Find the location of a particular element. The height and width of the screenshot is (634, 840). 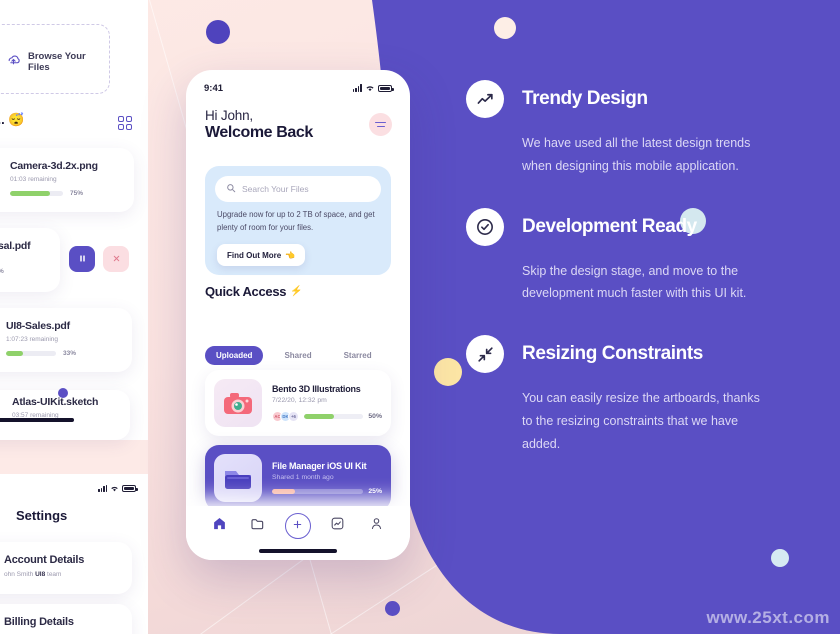

quick-access-title: Quick Access is located at coordinates (246, 291).